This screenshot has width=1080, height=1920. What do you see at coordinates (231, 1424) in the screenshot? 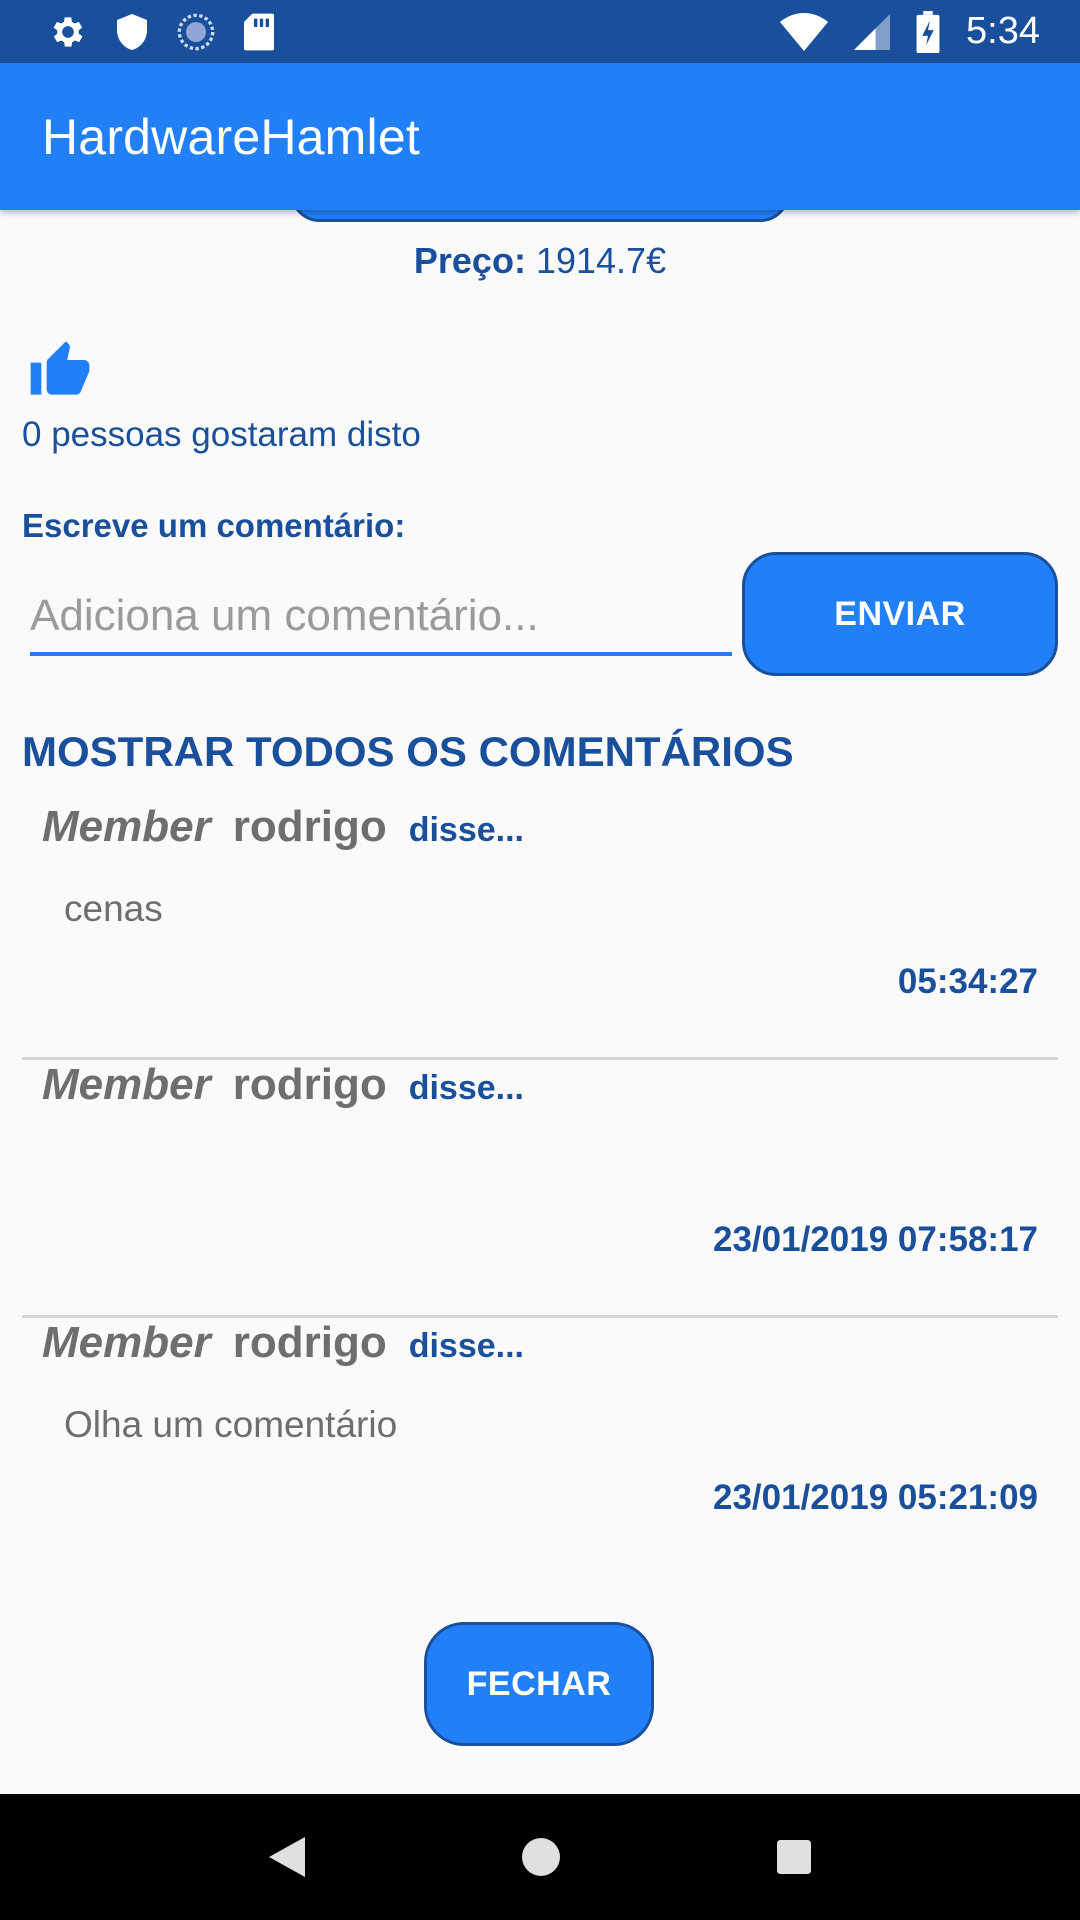
I see `comment-body: Olha um comentário` at bounding box center [231, 1424].